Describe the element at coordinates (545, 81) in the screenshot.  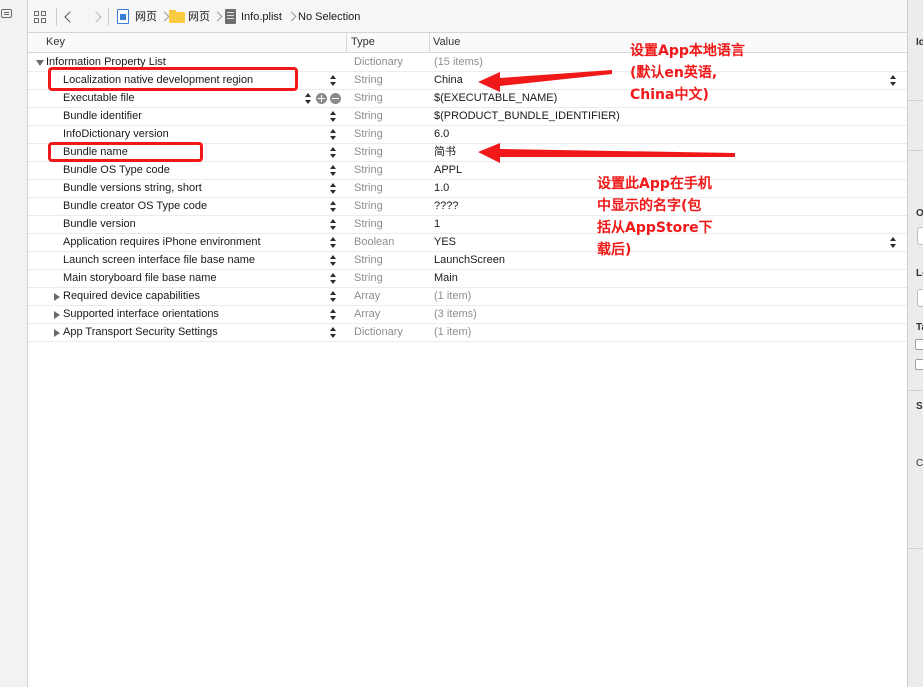
I see `arrow-localization` at that location.